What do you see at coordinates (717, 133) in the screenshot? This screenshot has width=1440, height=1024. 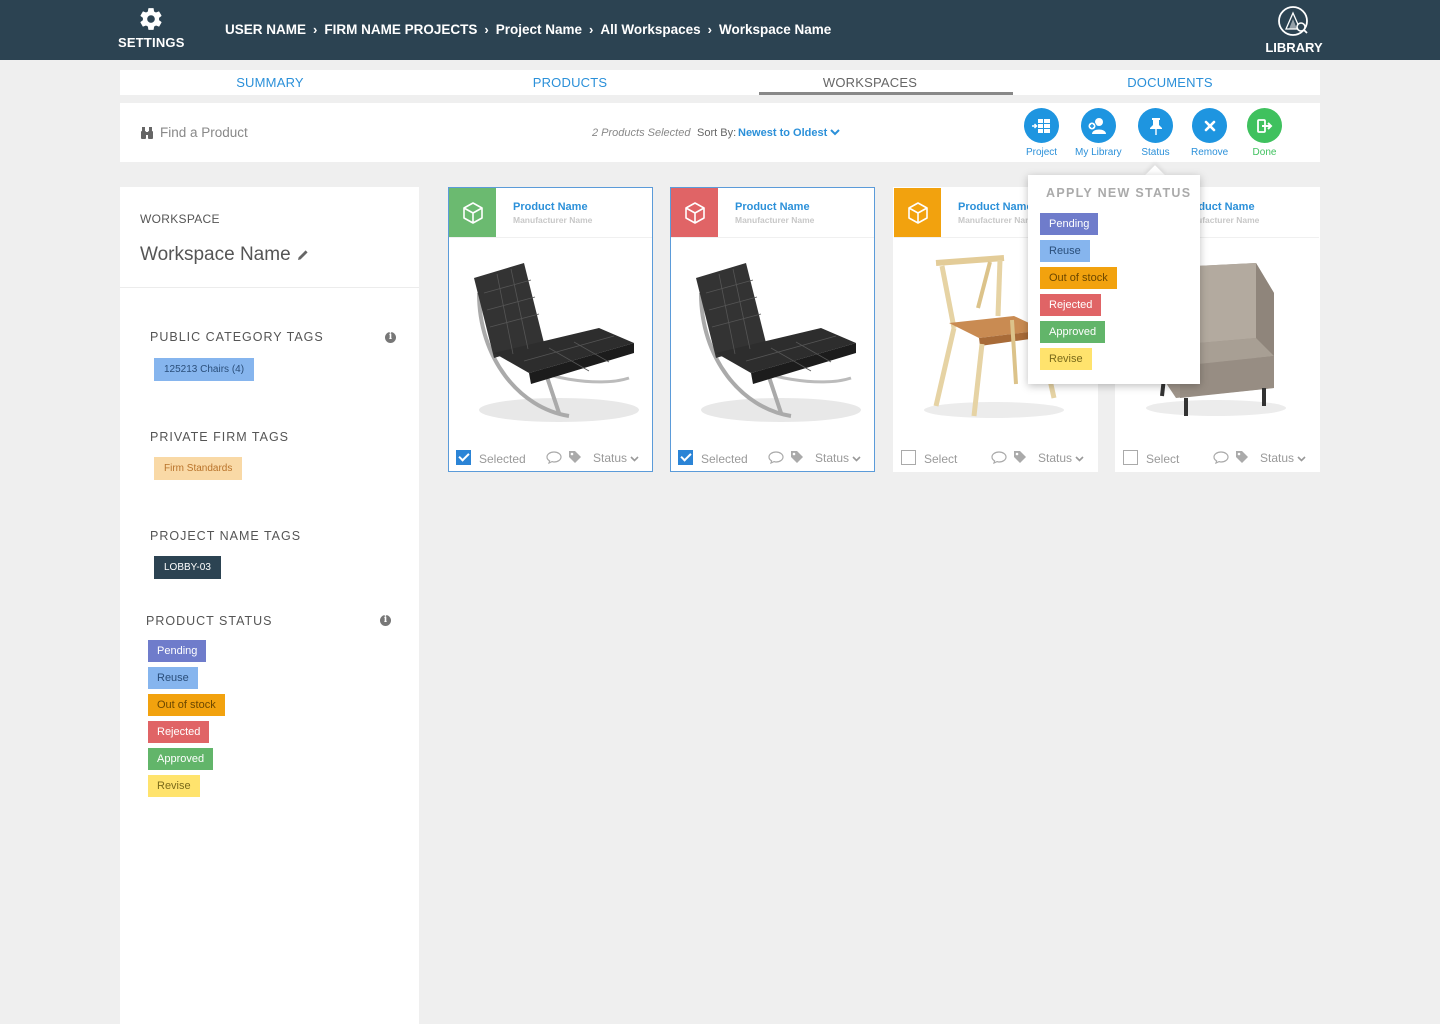 I see `sort-label: Sort By:` at bounding box center [717, 133].